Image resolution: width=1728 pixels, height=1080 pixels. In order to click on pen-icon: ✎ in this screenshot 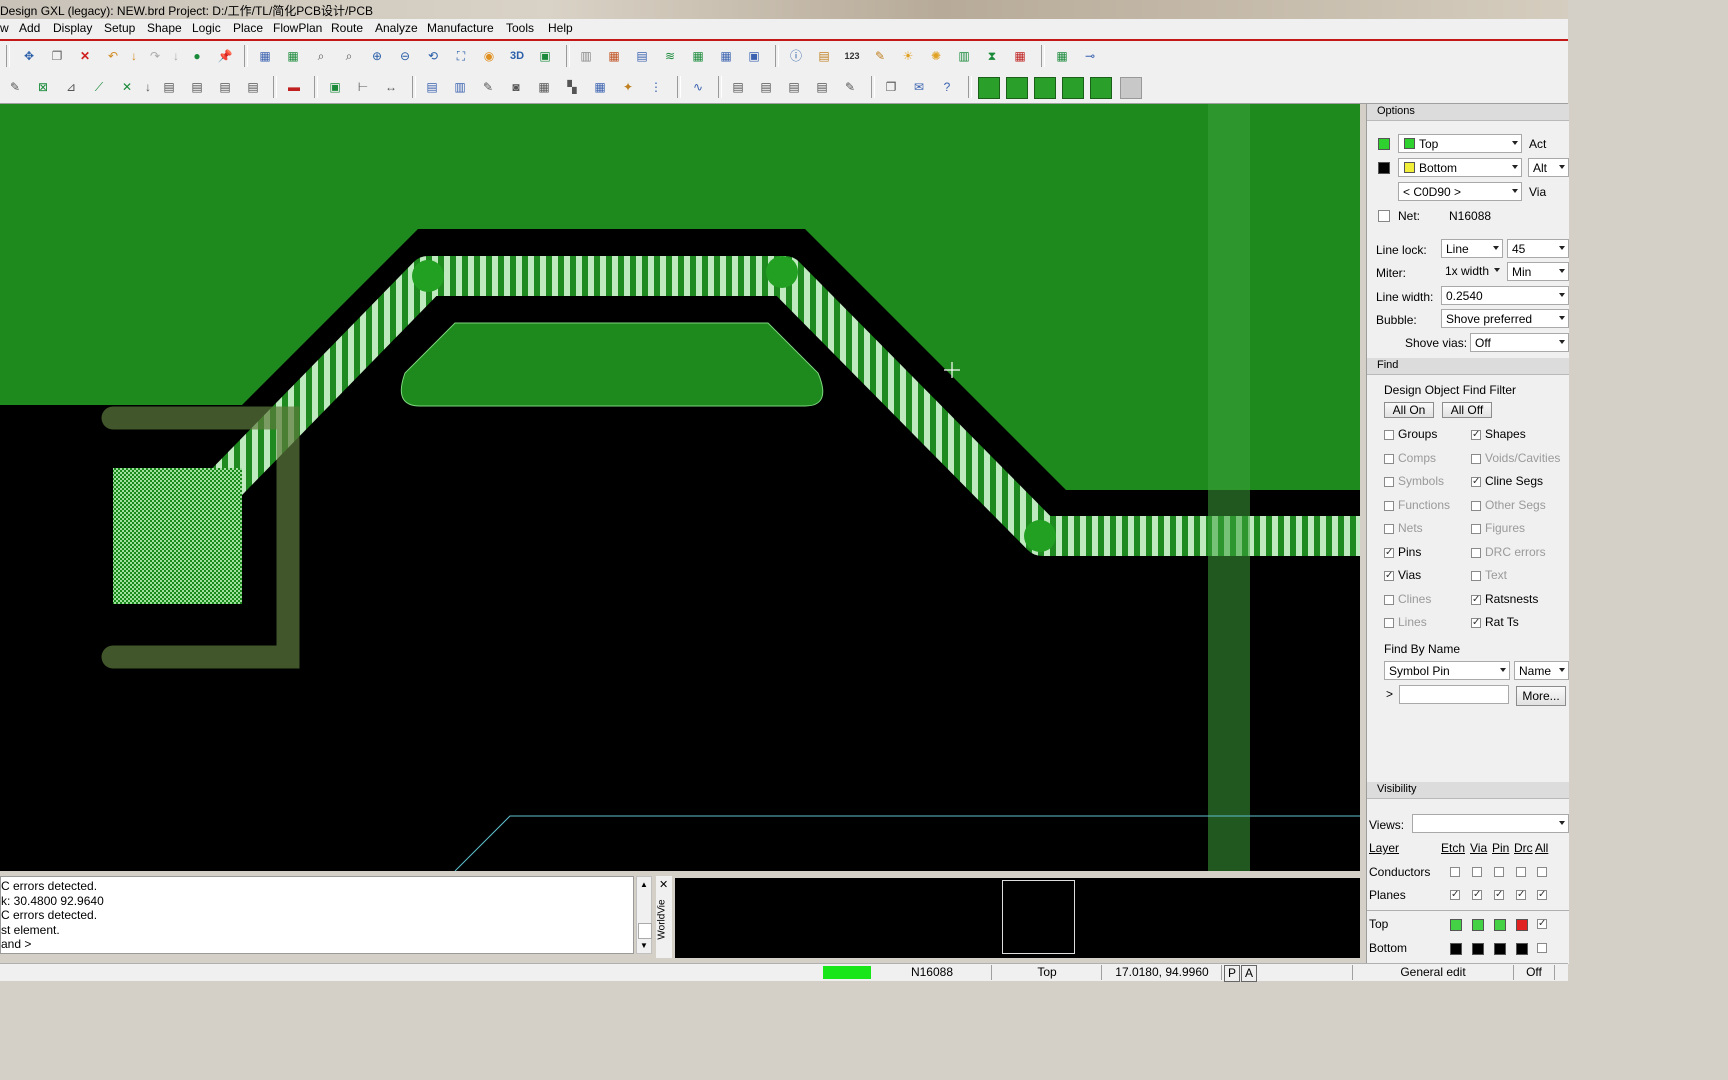, I will do `click(488, 87)`.